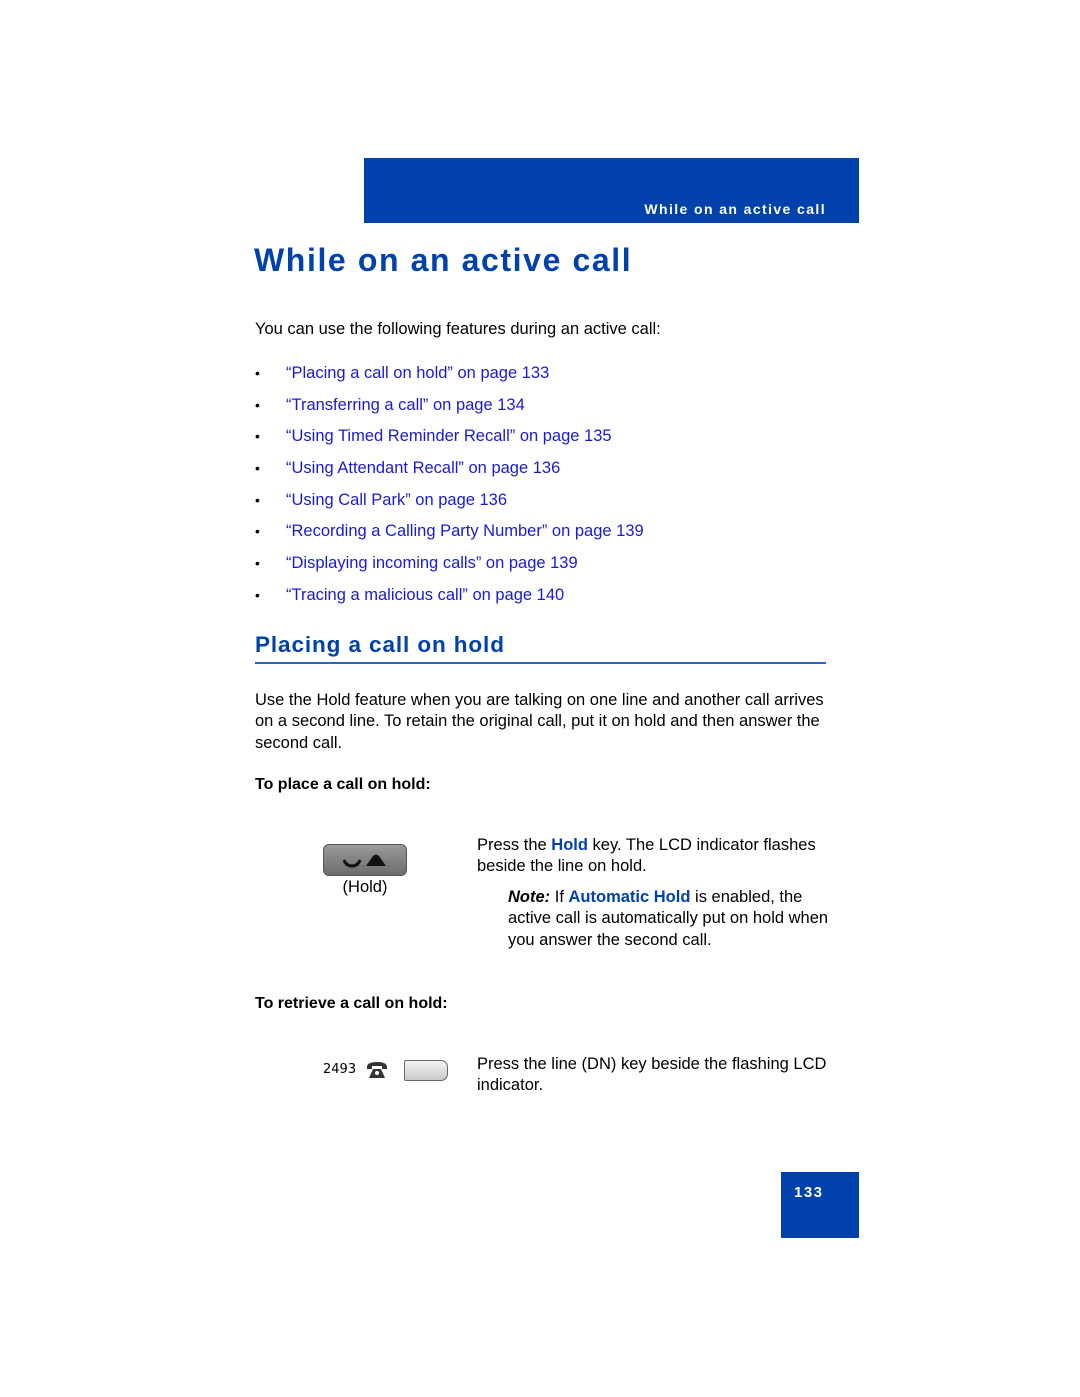 The image size is (1080, 1397). Describe the element at coordinates (432, 568) in the screenshot. I see `link-displaying-incoming-calls: “Displaying incoming calls” on page 139` at that location.